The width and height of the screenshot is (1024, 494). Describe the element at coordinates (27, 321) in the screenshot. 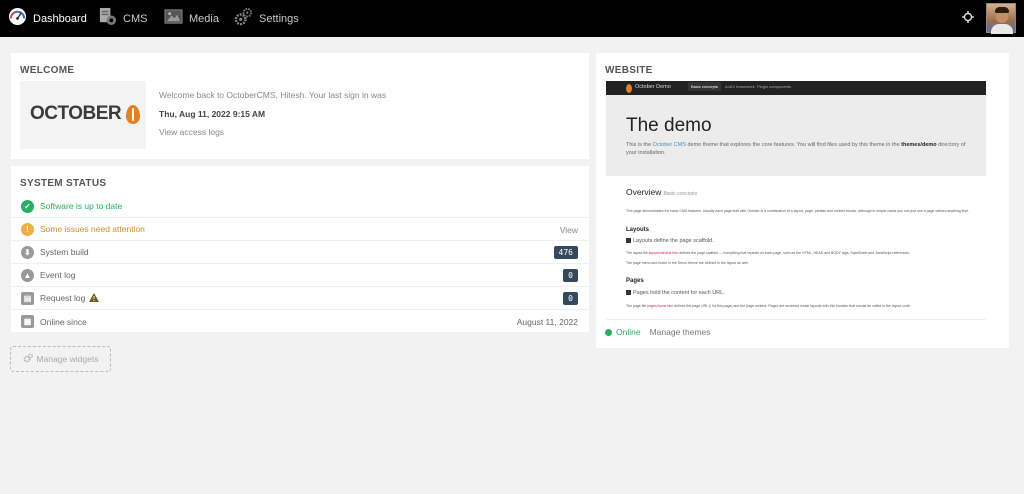

I see `calendar-icon: ▦` at that location.